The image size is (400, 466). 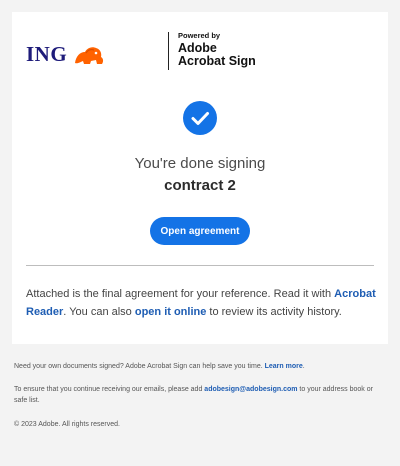 I want to click on message-part2: . You can also, so click(x=99, y=312).